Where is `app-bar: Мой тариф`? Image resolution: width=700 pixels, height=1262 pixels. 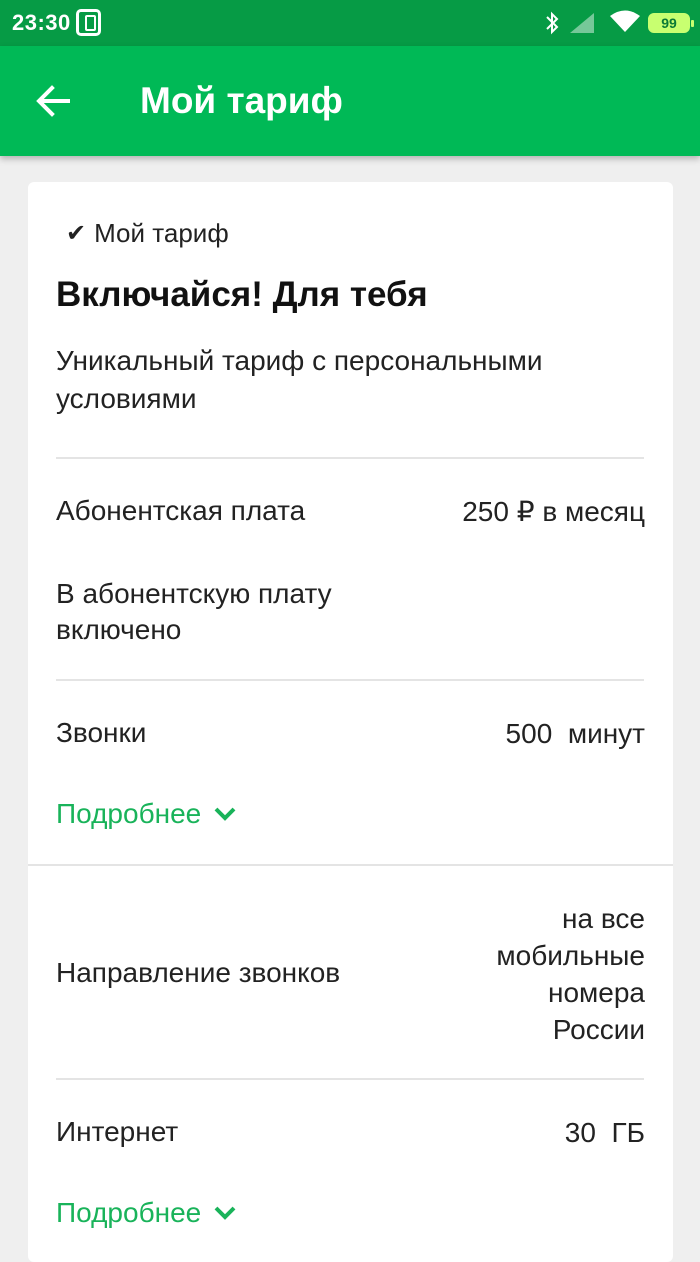
app-bar: Мой тариф is located at coordinates (350, 101).